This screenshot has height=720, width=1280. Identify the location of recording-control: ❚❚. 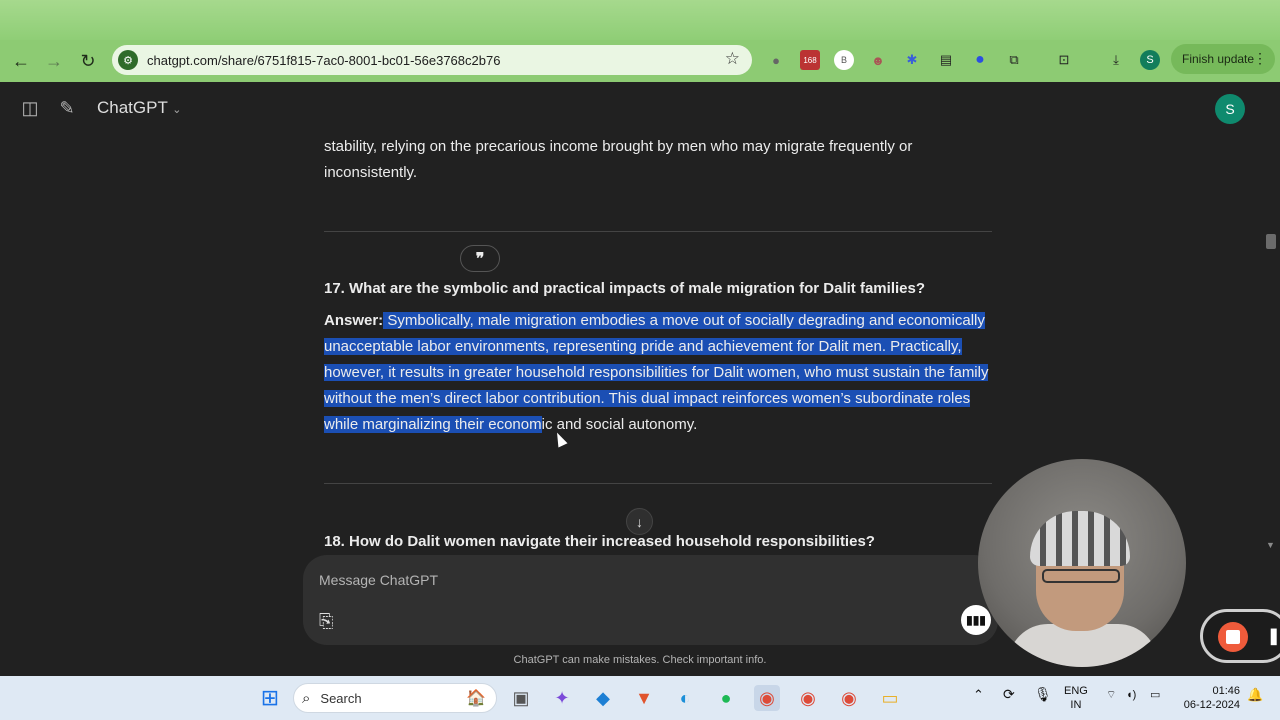
(1240, 636).